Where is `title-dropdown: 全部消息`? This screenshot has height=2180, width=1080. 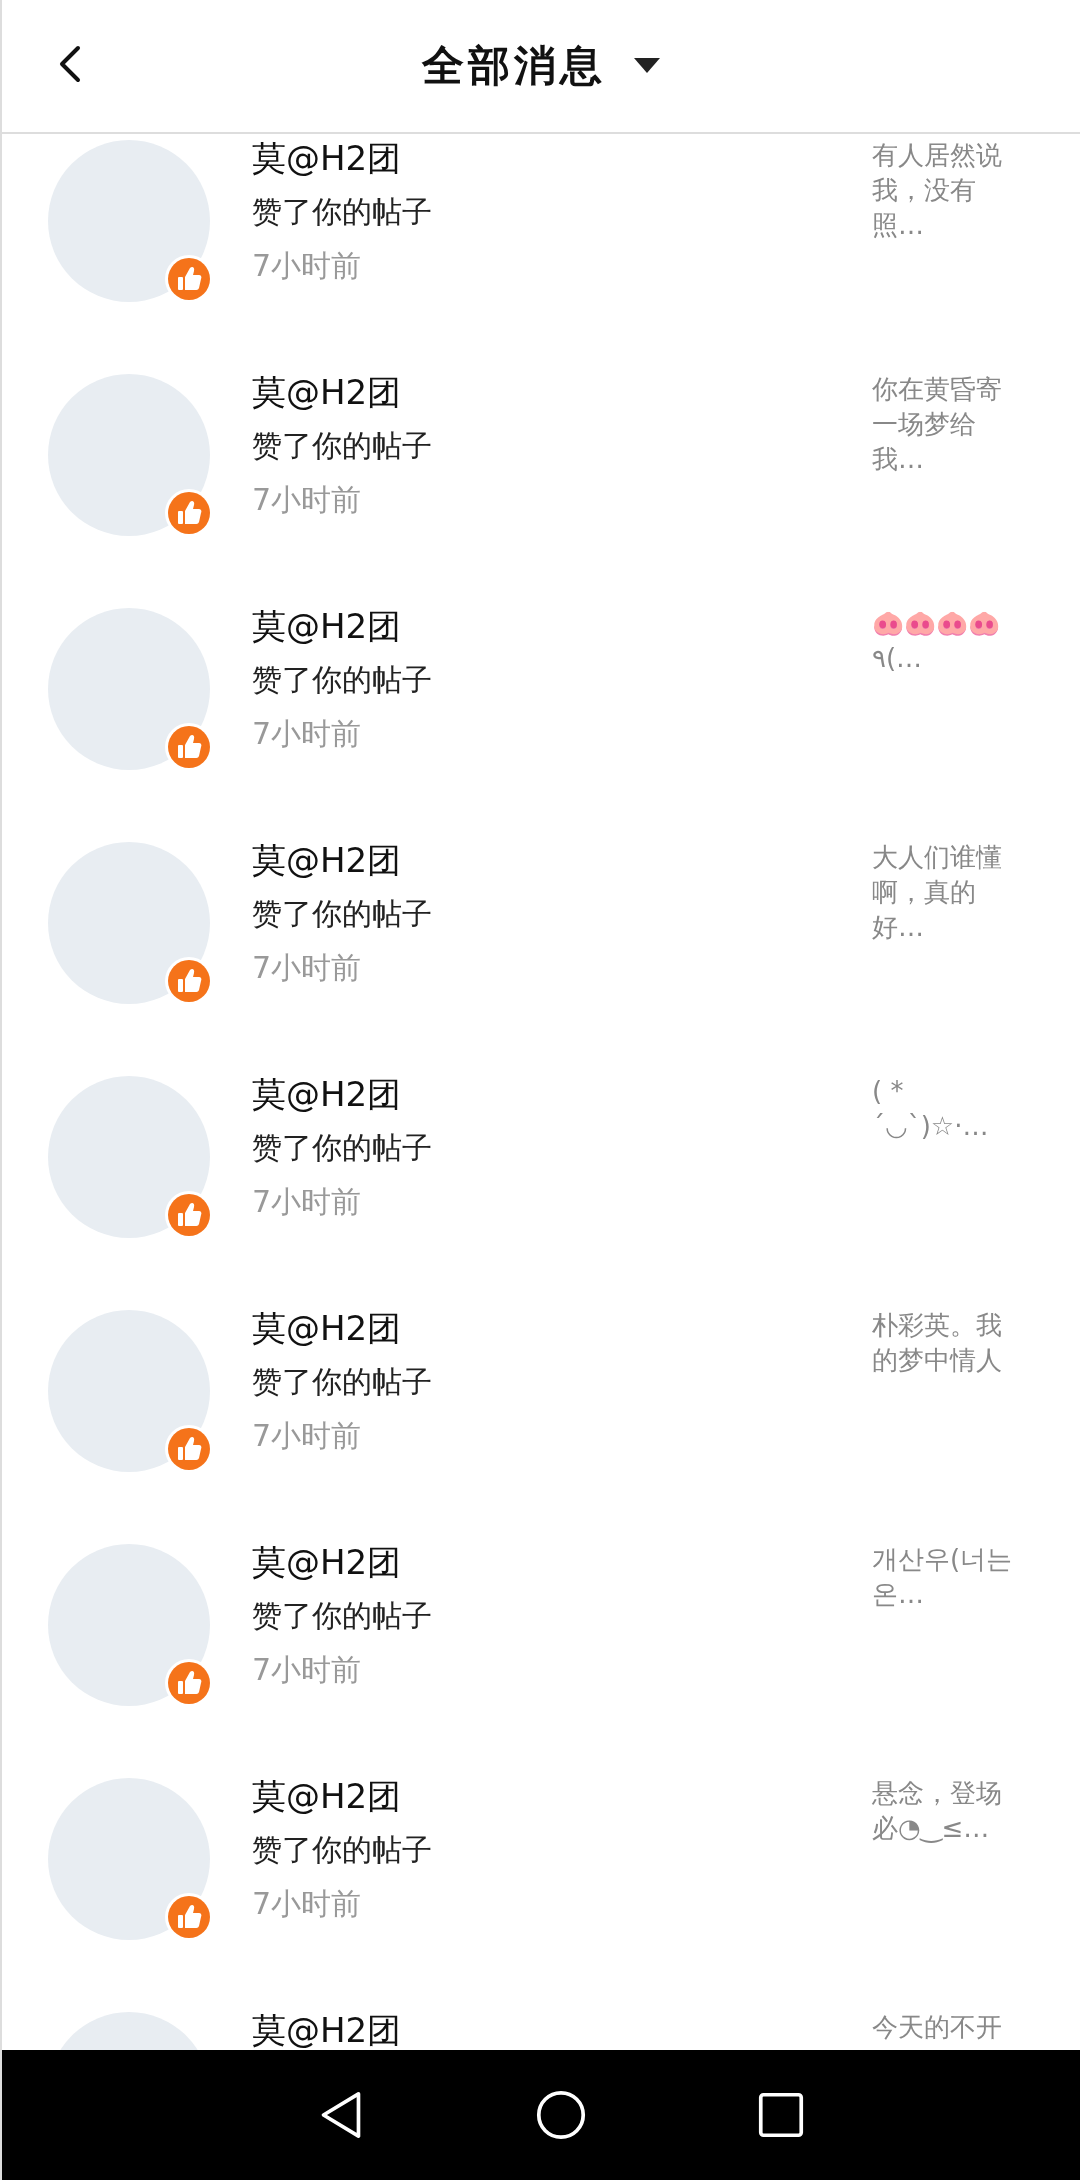
title-dropdown: 全部消息 is located at coordinates (541, 66).